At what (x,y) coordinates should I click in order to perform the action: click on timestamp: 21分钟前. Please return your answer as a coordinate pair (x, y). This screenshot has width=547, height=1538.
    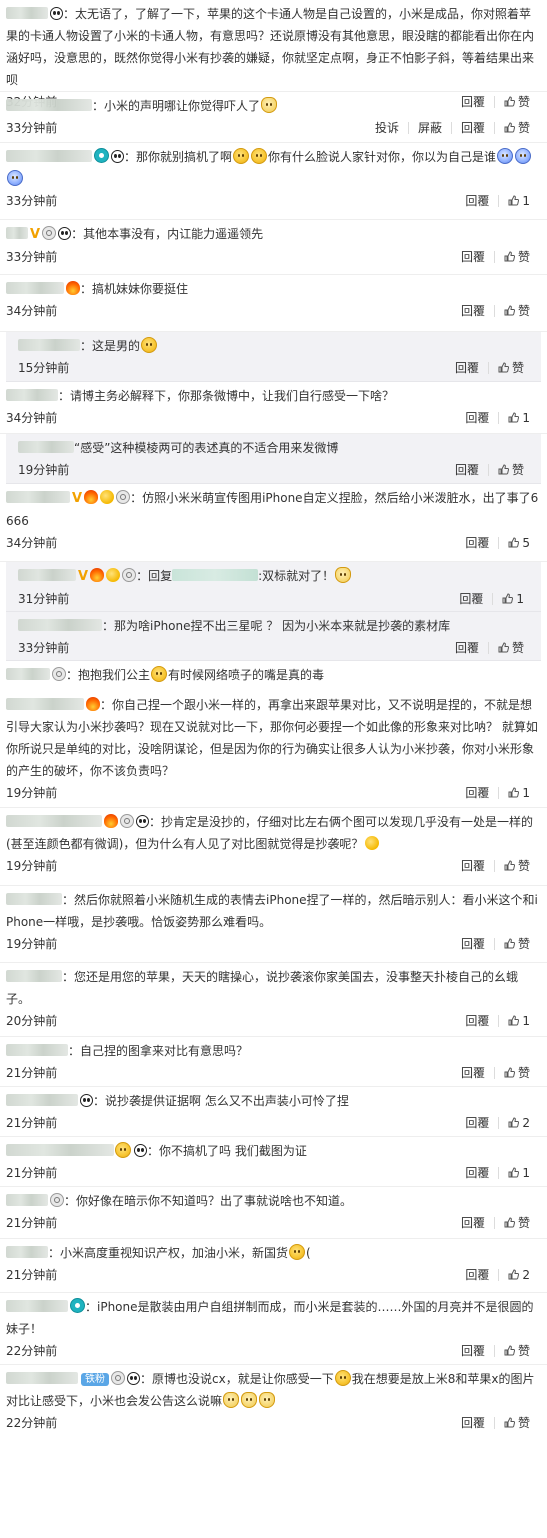
    Looking at the image, I should click on (32, 1073).